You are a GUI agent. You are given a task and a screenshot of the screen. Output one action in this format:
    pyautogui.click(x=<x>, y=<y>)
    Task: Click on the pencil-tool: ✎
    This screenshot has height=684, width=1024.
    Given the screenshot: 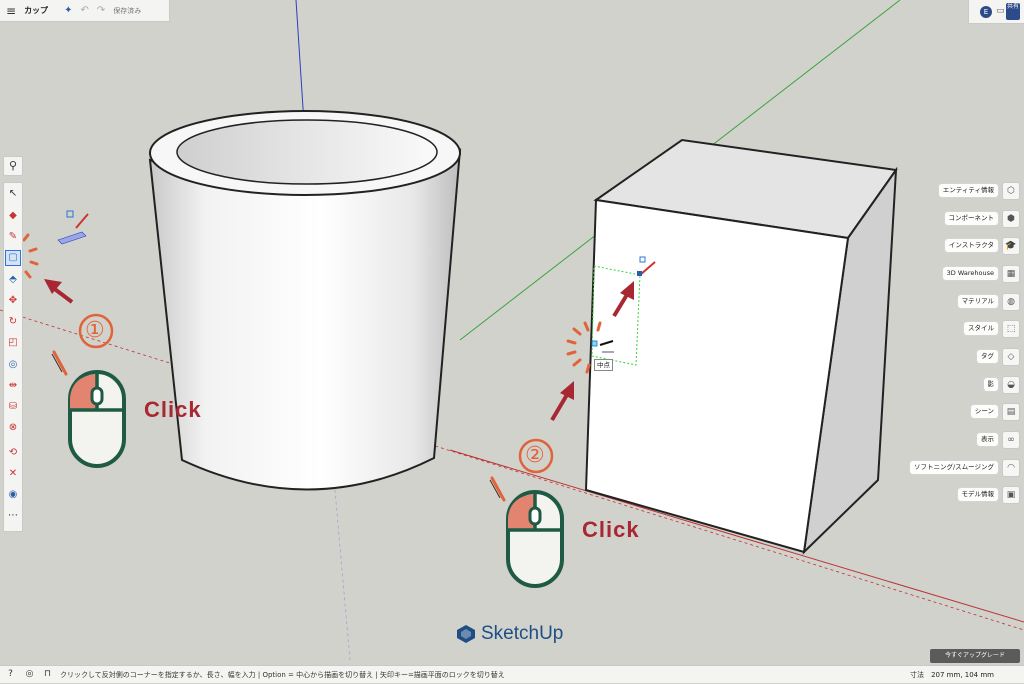 What is the action you would take?
    pyautogui.click(x=13, y=237)
    